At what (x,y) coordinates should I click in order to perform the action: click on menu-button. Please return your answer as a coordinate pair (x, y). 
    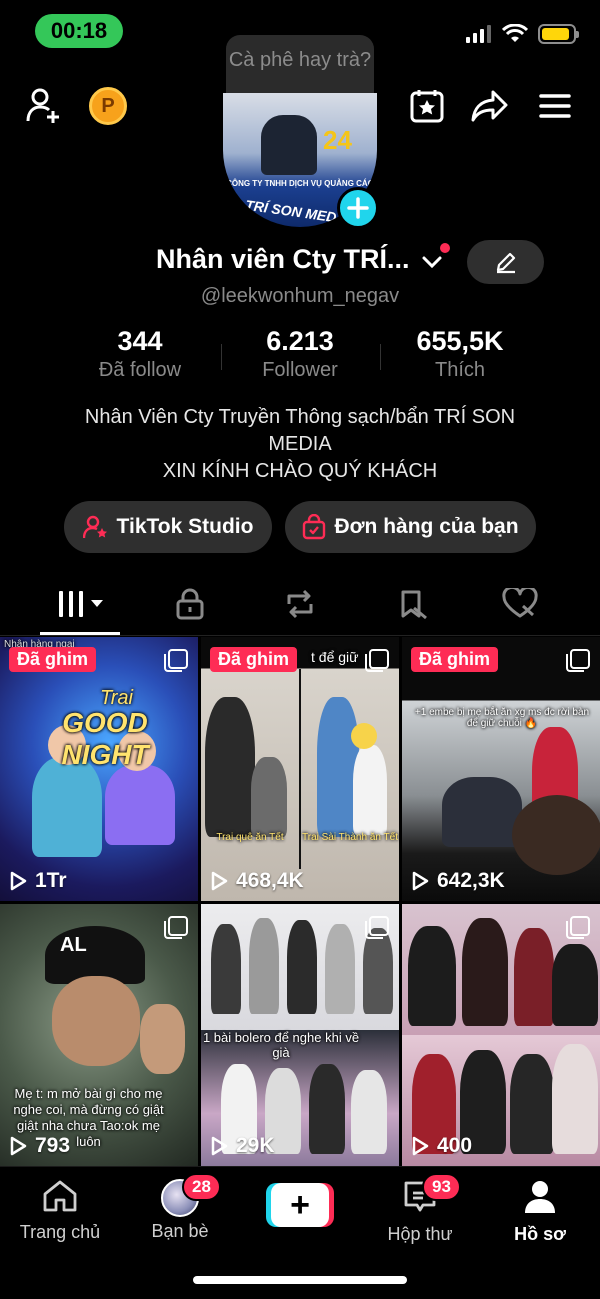
    Looking at the image, I should click on (555, 106).